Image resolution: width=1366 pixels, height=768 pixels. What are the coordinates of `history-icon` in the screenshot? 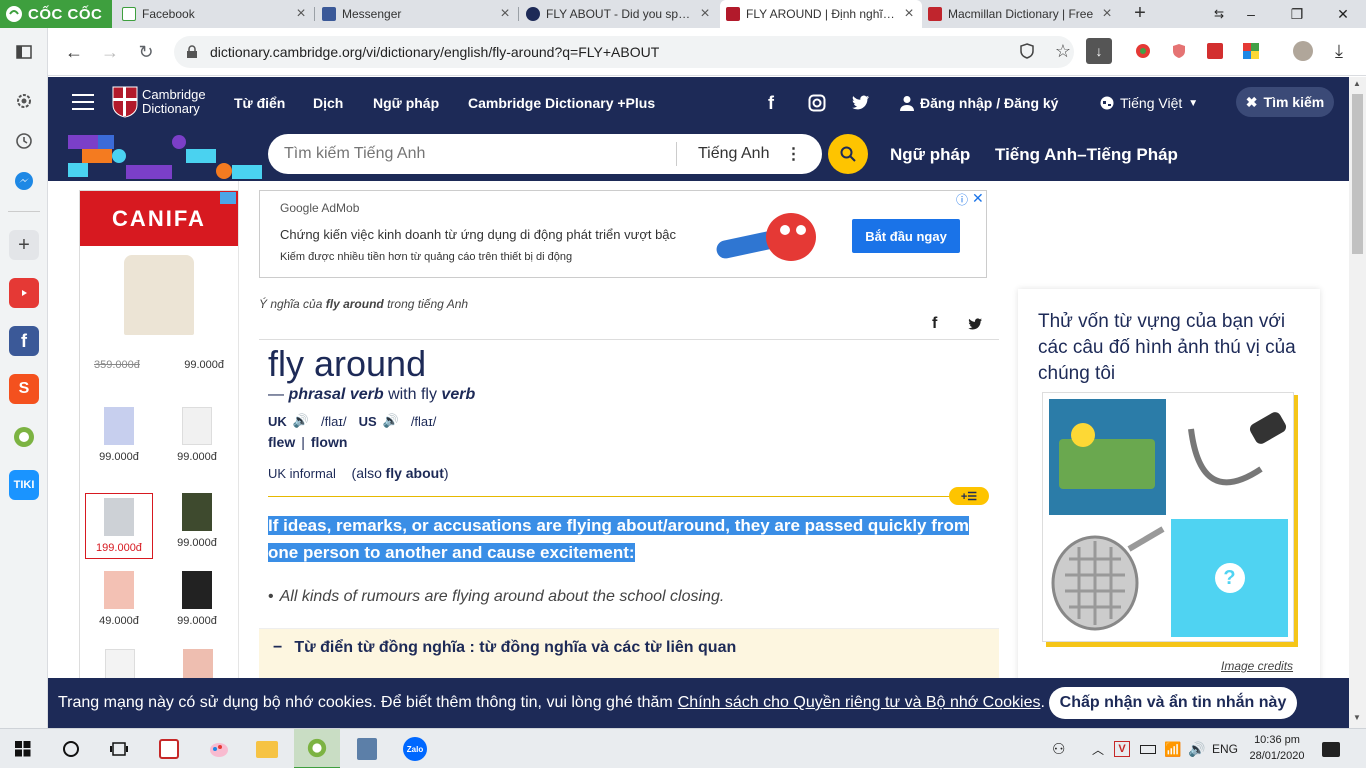 It's located at (24, 141).